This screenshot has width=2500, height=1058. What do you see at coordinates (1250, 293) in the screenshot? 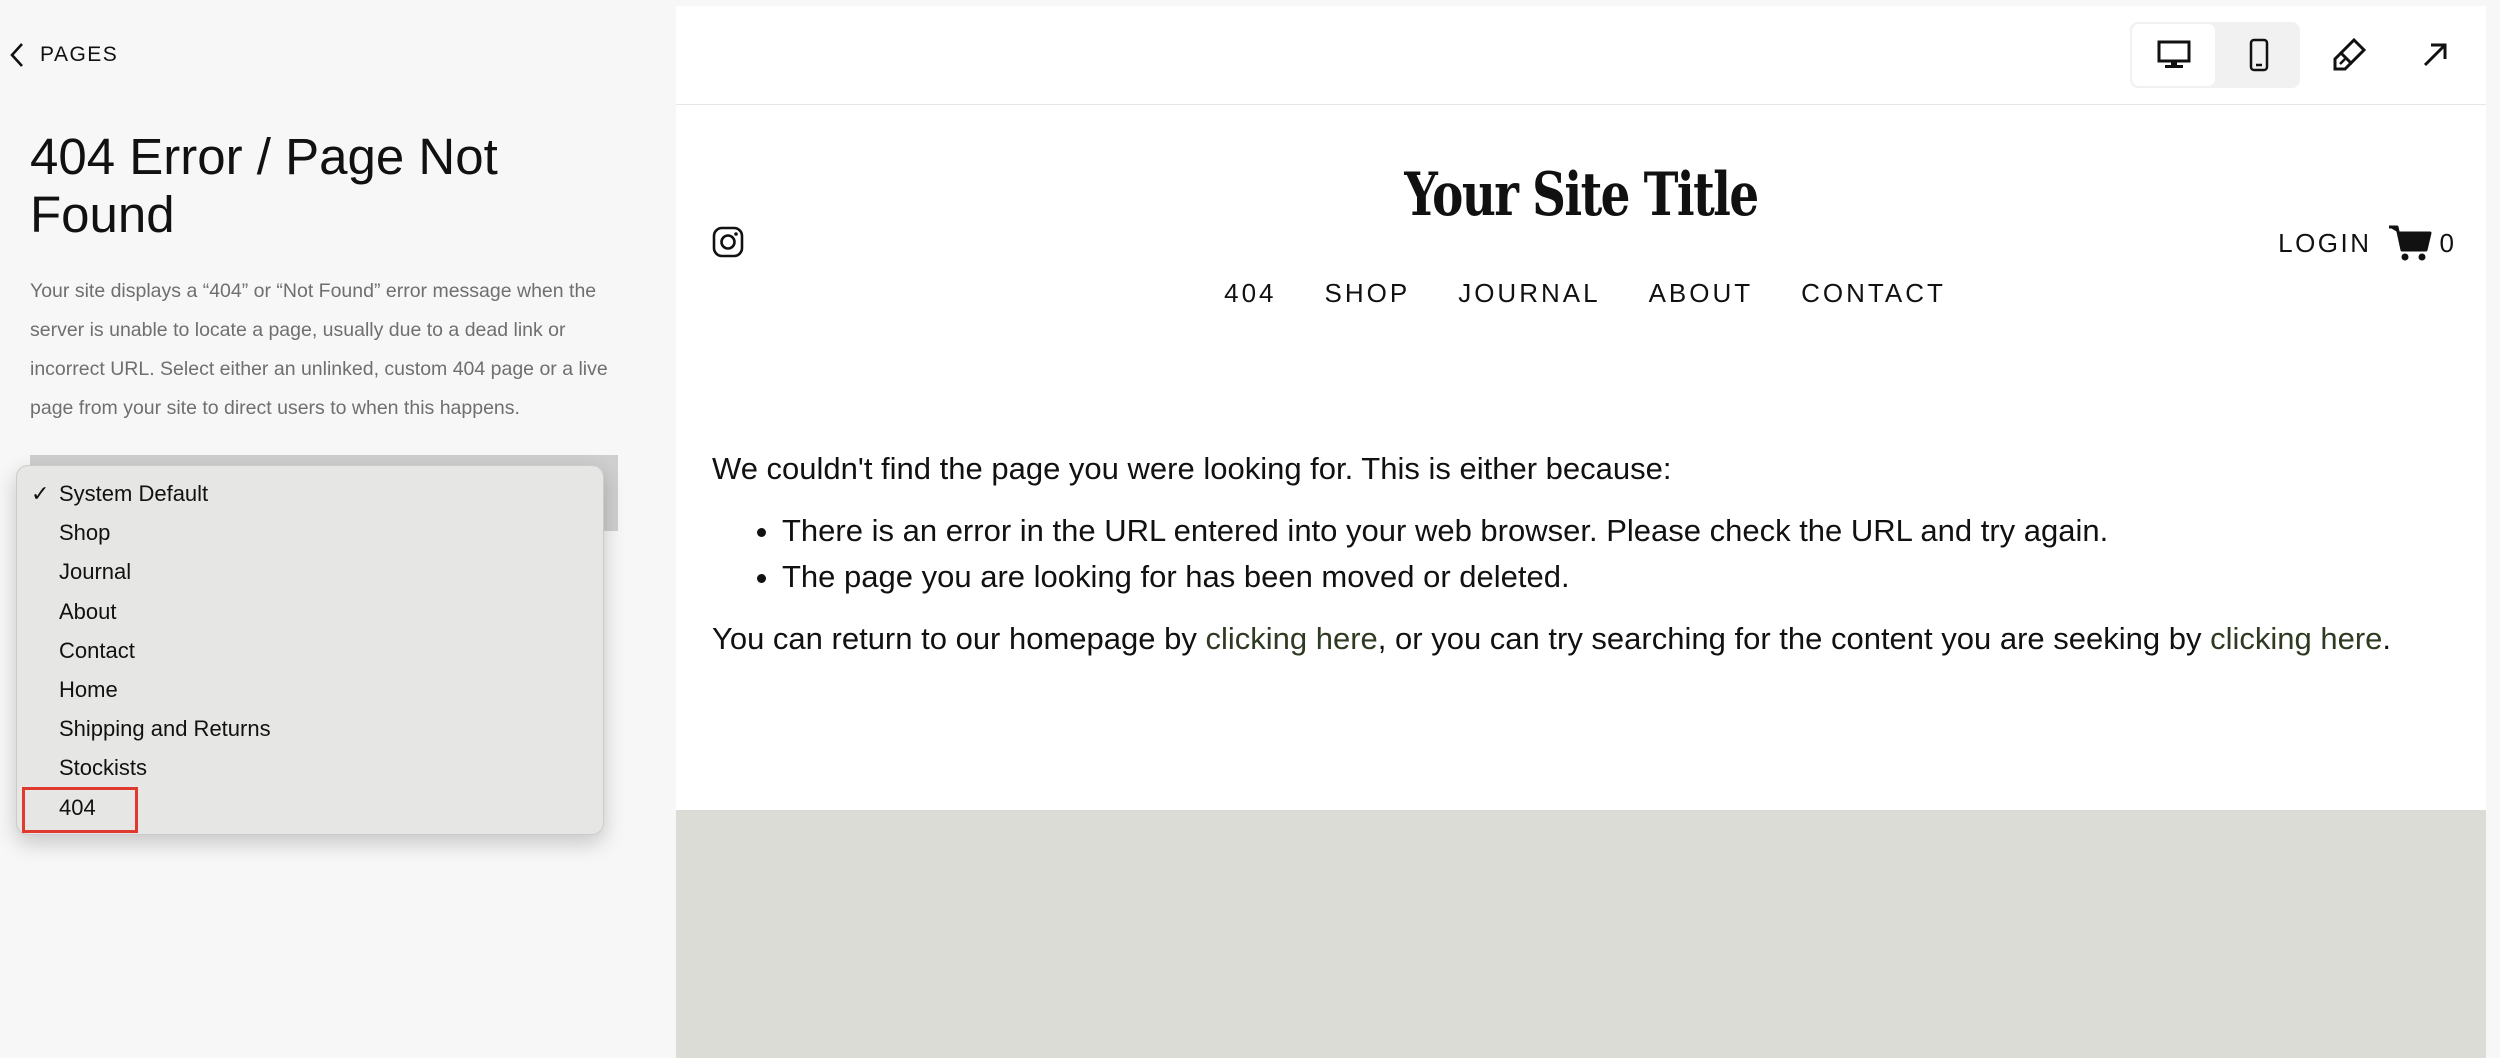
I see `nav-item-404: 404` at bounding box center [1250, 293].